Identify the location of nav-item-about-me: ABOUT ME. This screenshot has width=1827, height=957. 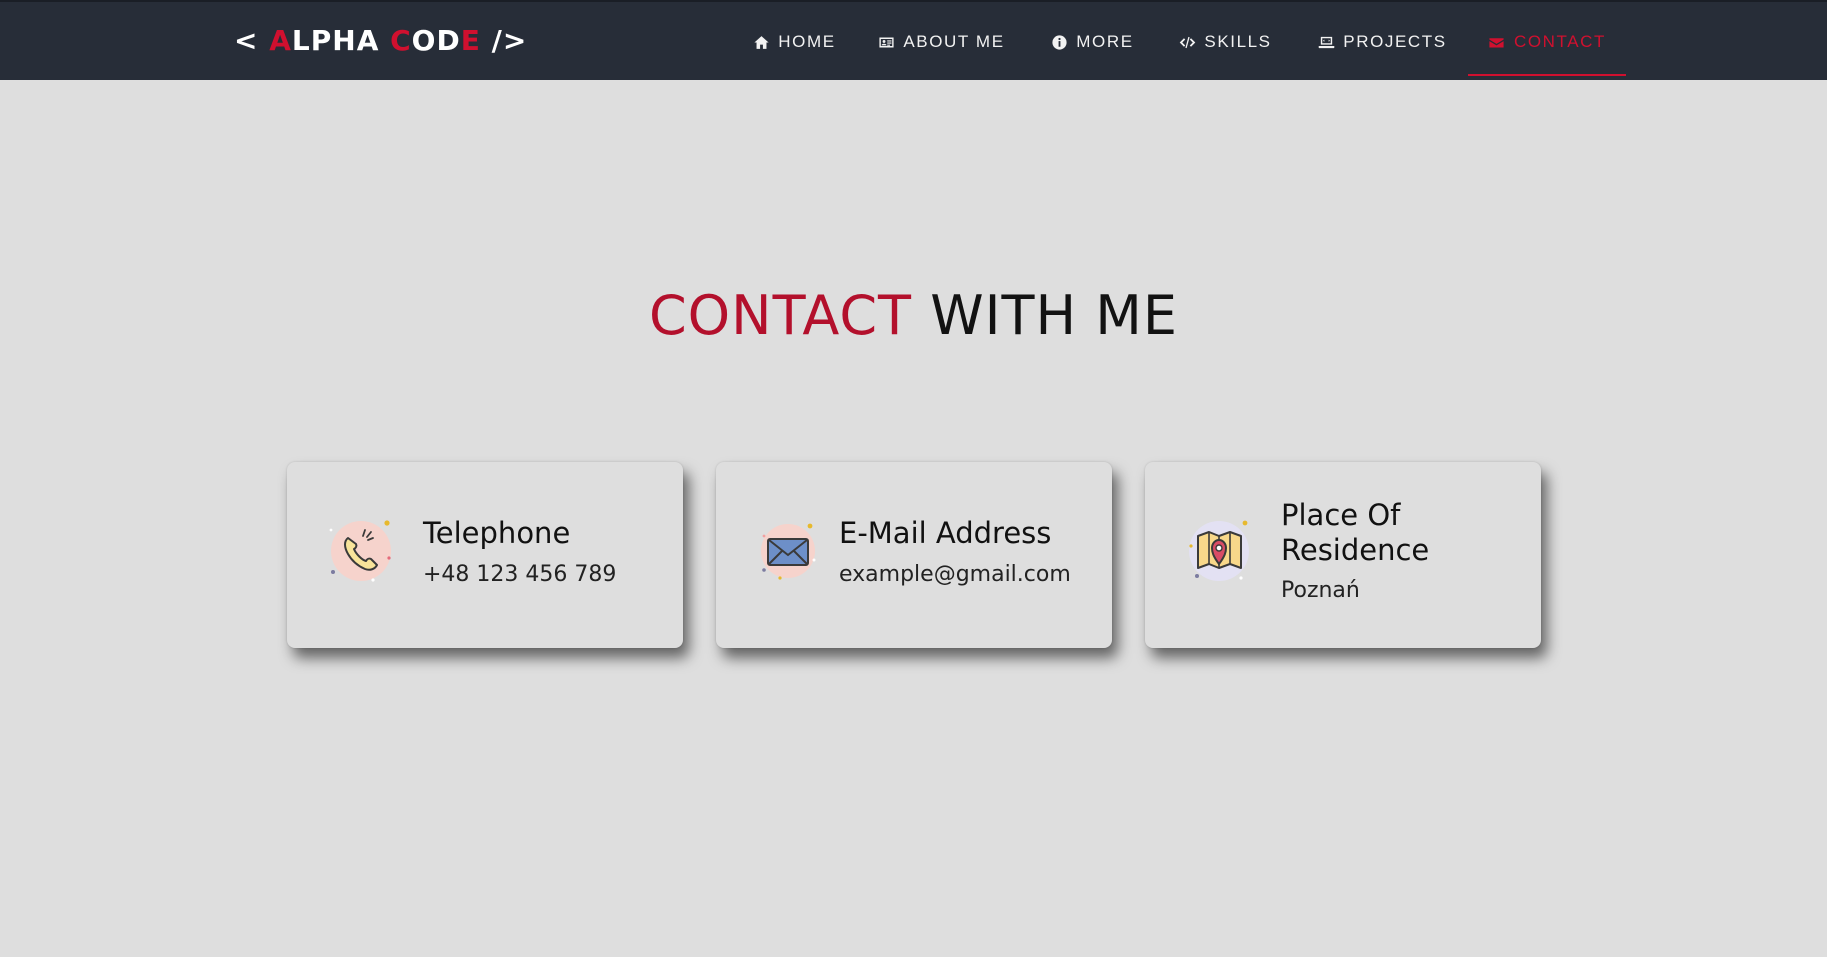
(941, 42).